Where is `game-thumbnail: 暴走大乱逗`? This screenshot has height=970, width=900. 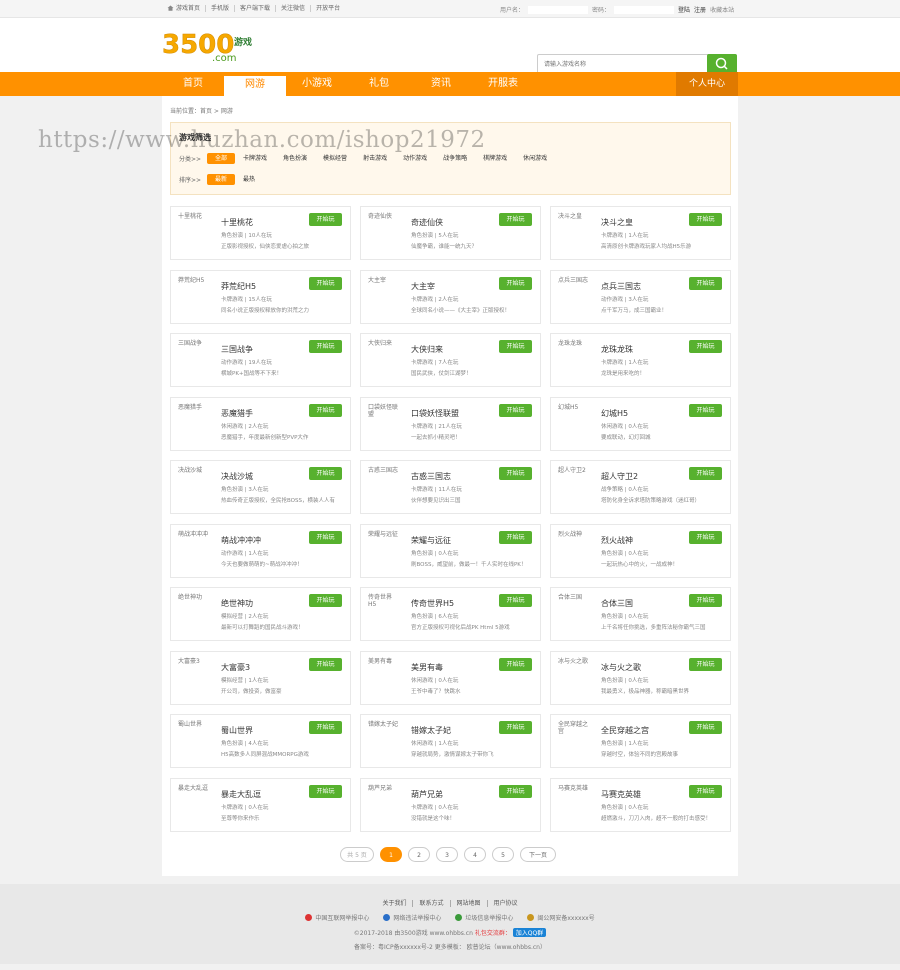 game-thumbnail: 暴走大乱逗 is located at coordinates (194, 801).